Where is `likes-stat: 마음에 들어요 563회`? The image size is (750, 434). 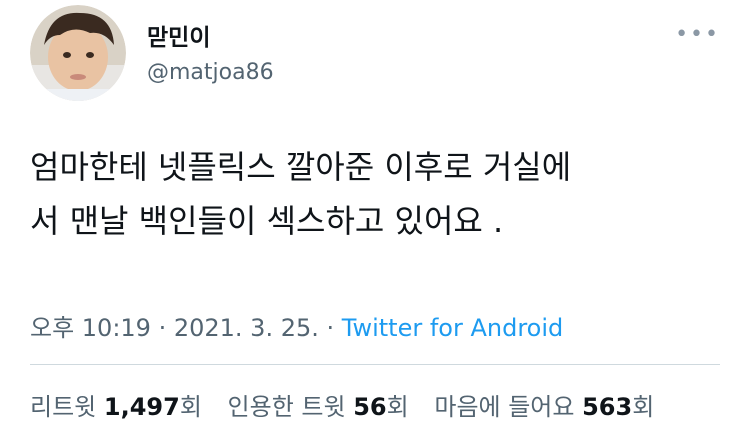 likes-stat: 마음에 들어요 563회 is located at coordinates (544, 407).